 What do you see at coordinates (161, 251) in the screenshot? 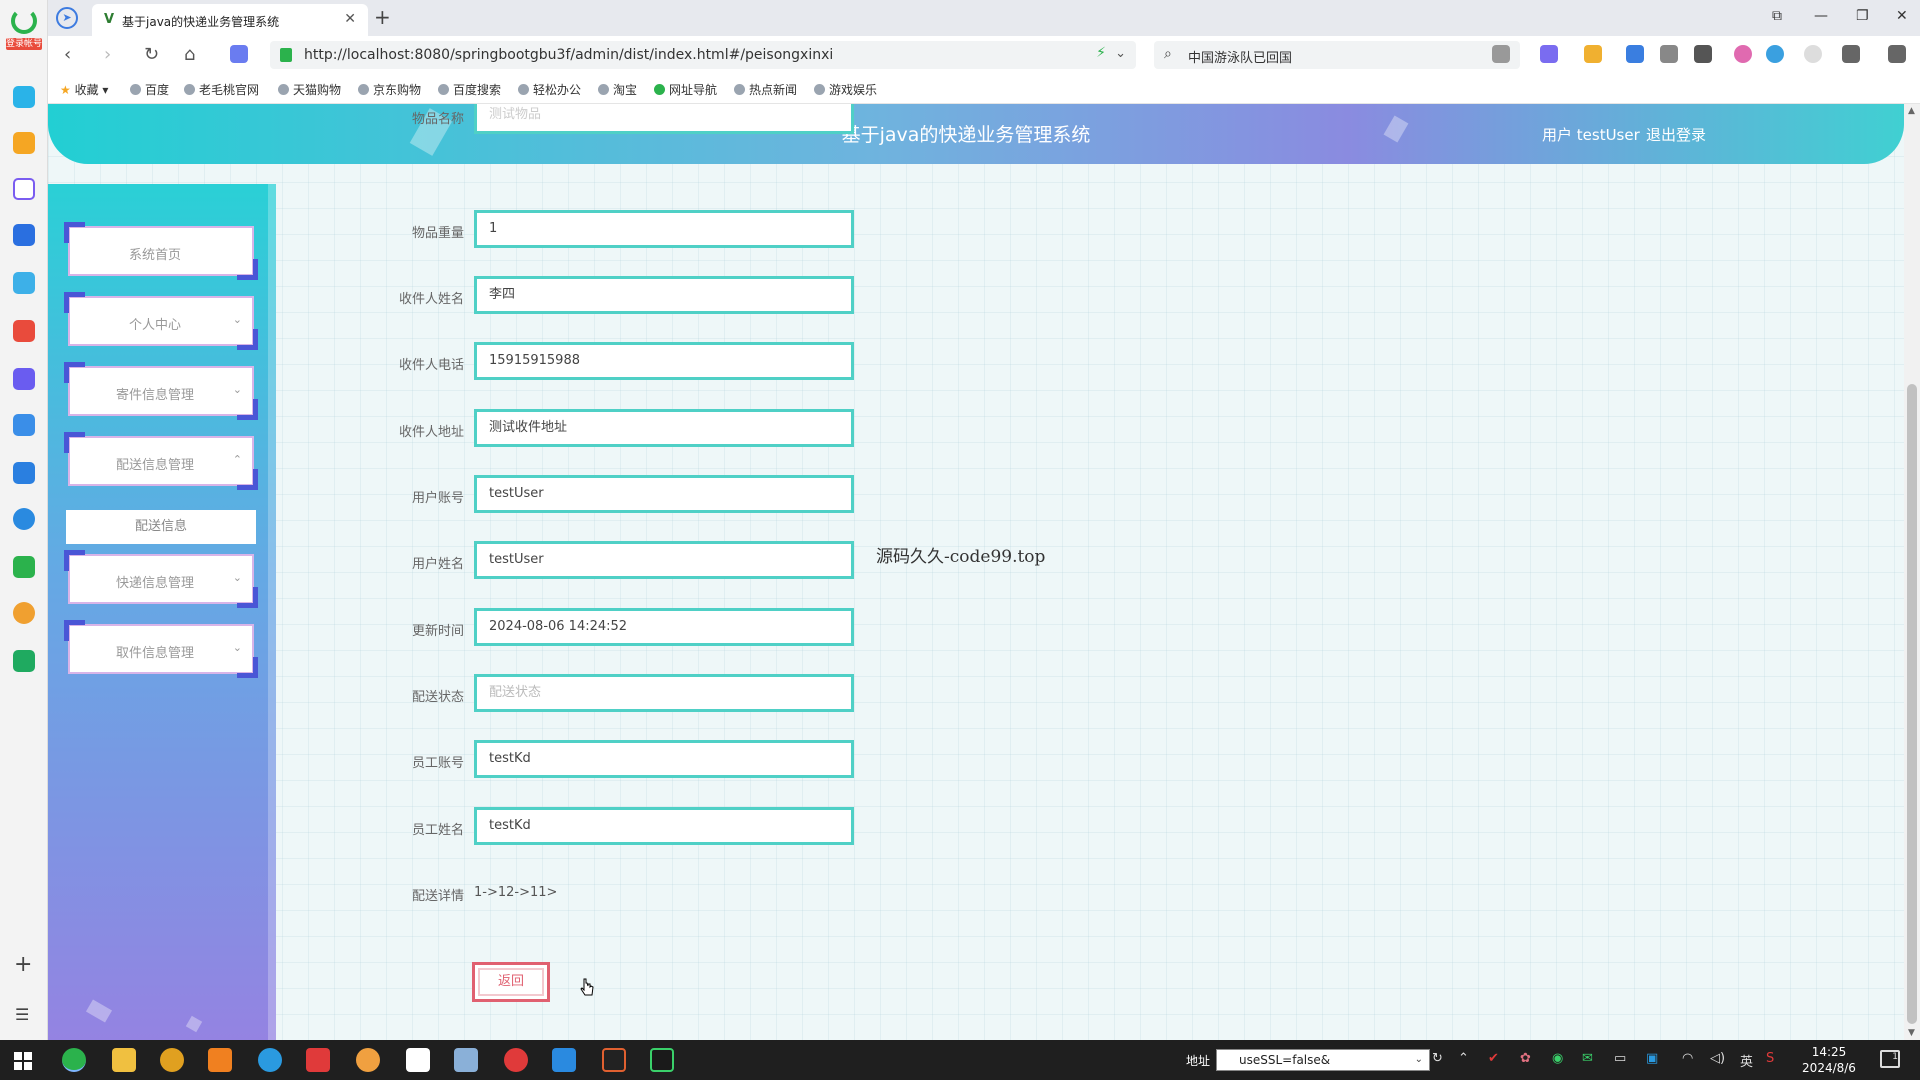
I see `menu-item-home: 系统首页` at bounding box center [161, 251].